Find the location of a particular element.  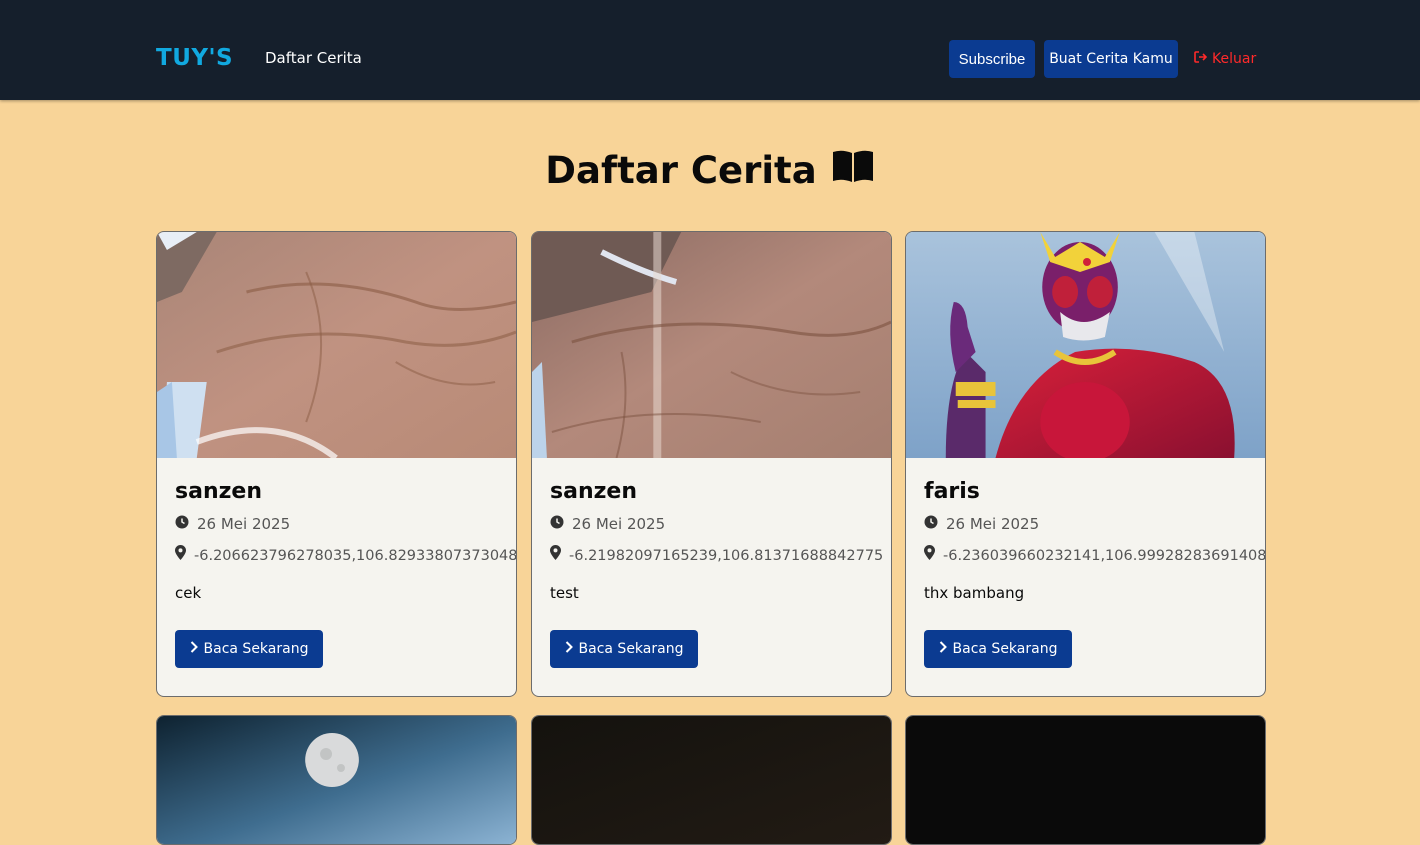

story-location: -6.21982097165239,106.81371688842775 is located at coordinates (716, 555).